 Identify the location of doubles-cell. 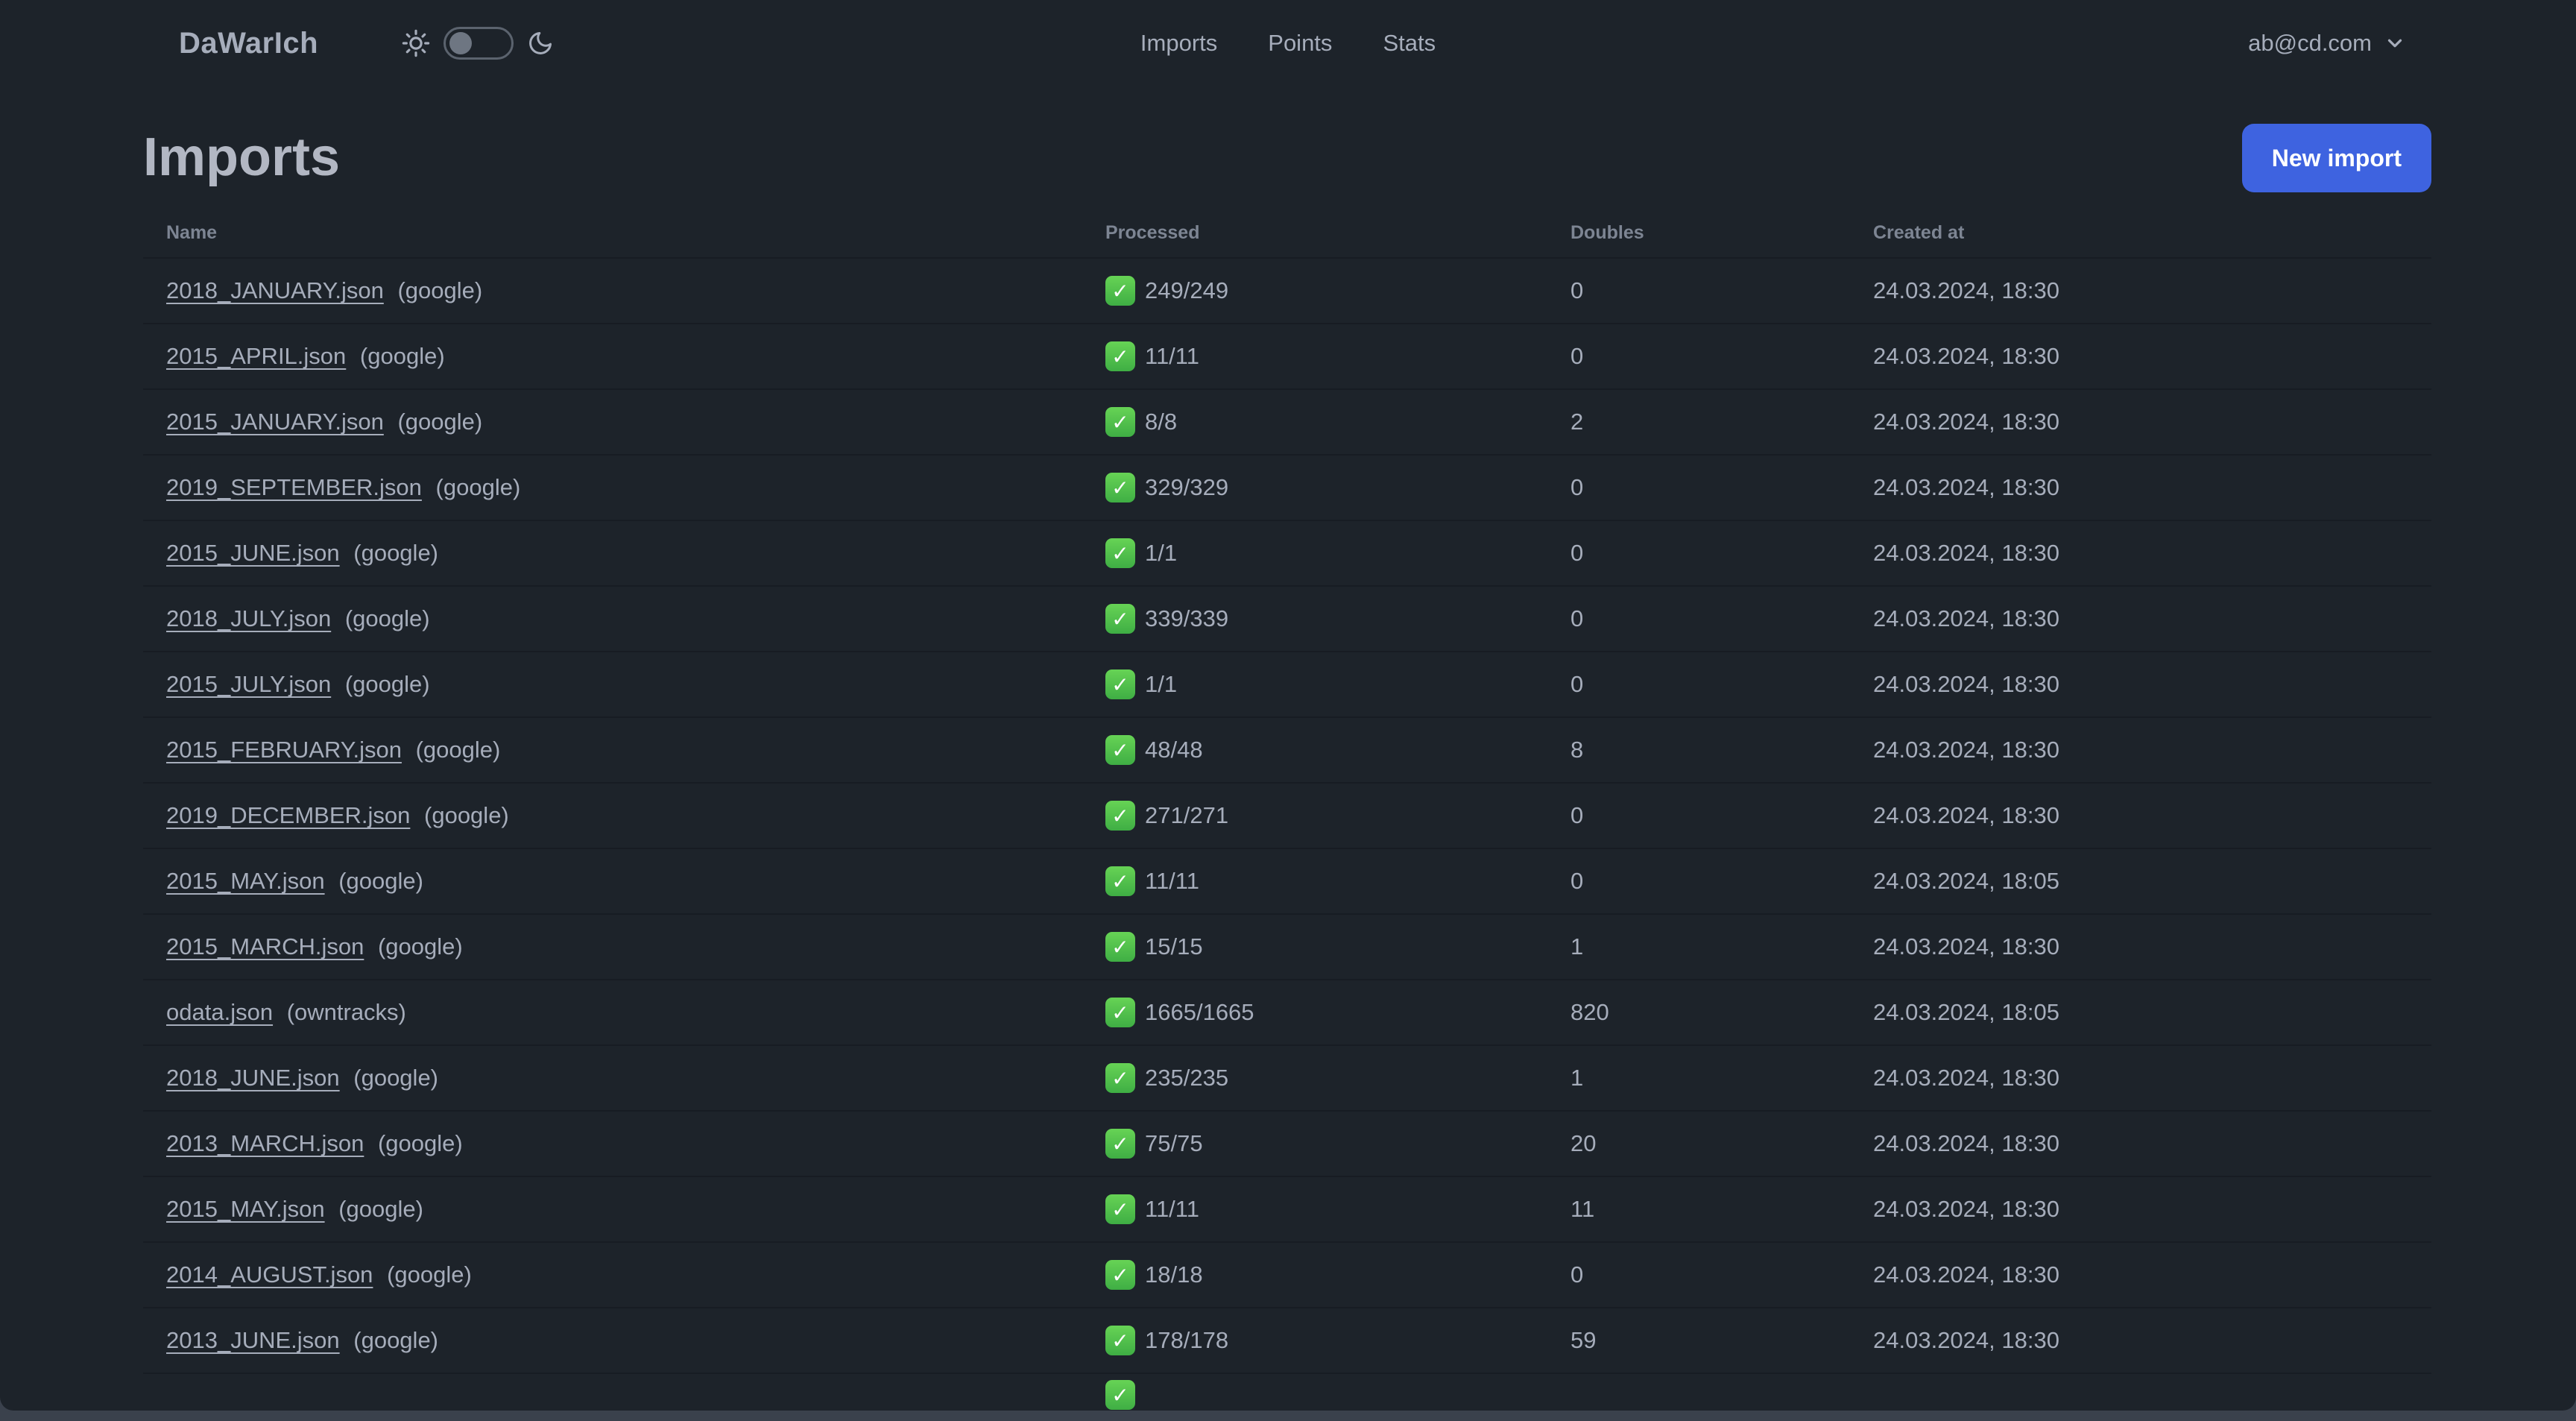
(1698, 1392).